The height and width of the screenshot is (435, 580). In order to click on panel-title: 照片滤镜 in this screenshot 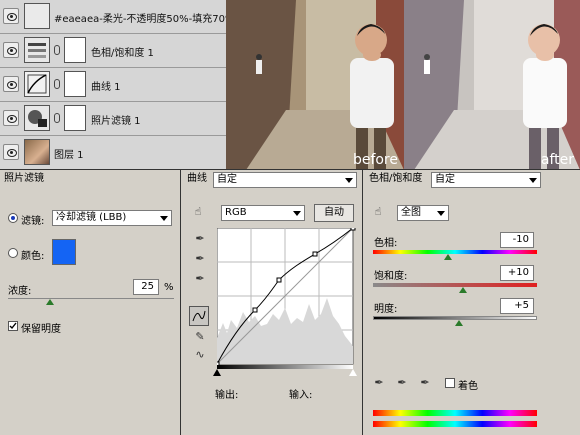, I will do `click(24, 178)`.